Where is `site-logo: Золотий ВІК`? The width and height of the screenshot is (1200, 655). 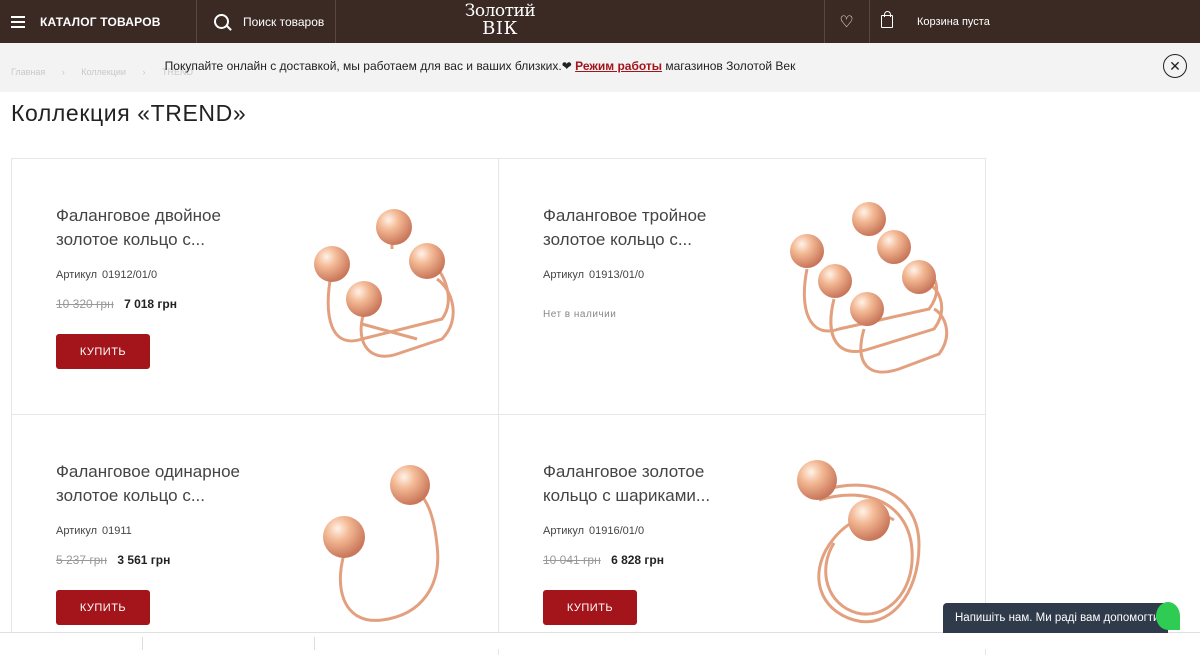
site-logo: Золотий ВІК is located at coordinates (500, 21).